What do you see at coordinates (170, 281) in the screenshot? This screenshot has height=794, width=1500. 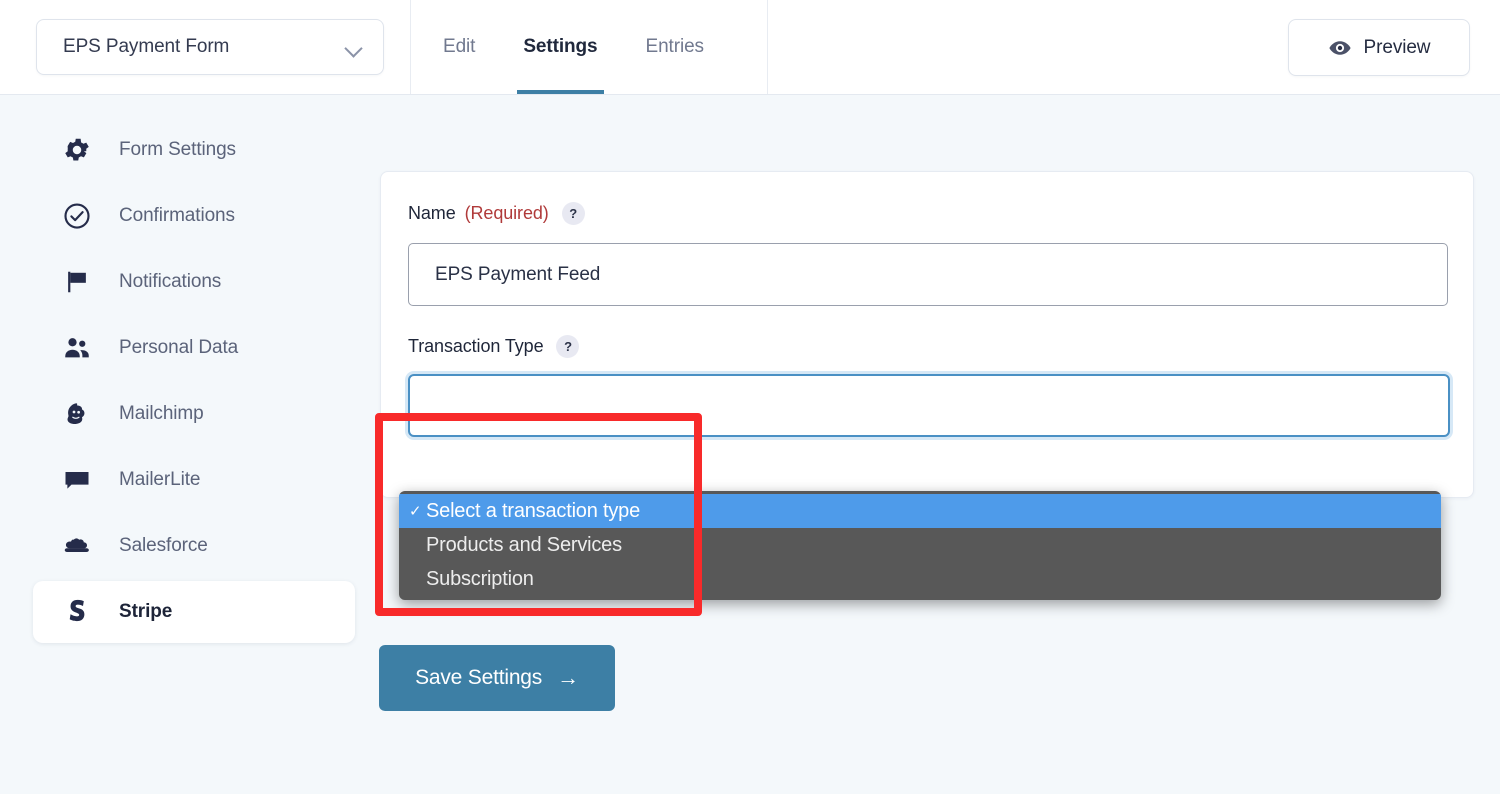 I see `sidebar-item-label: Notifications` at bounding box center [170, 281].